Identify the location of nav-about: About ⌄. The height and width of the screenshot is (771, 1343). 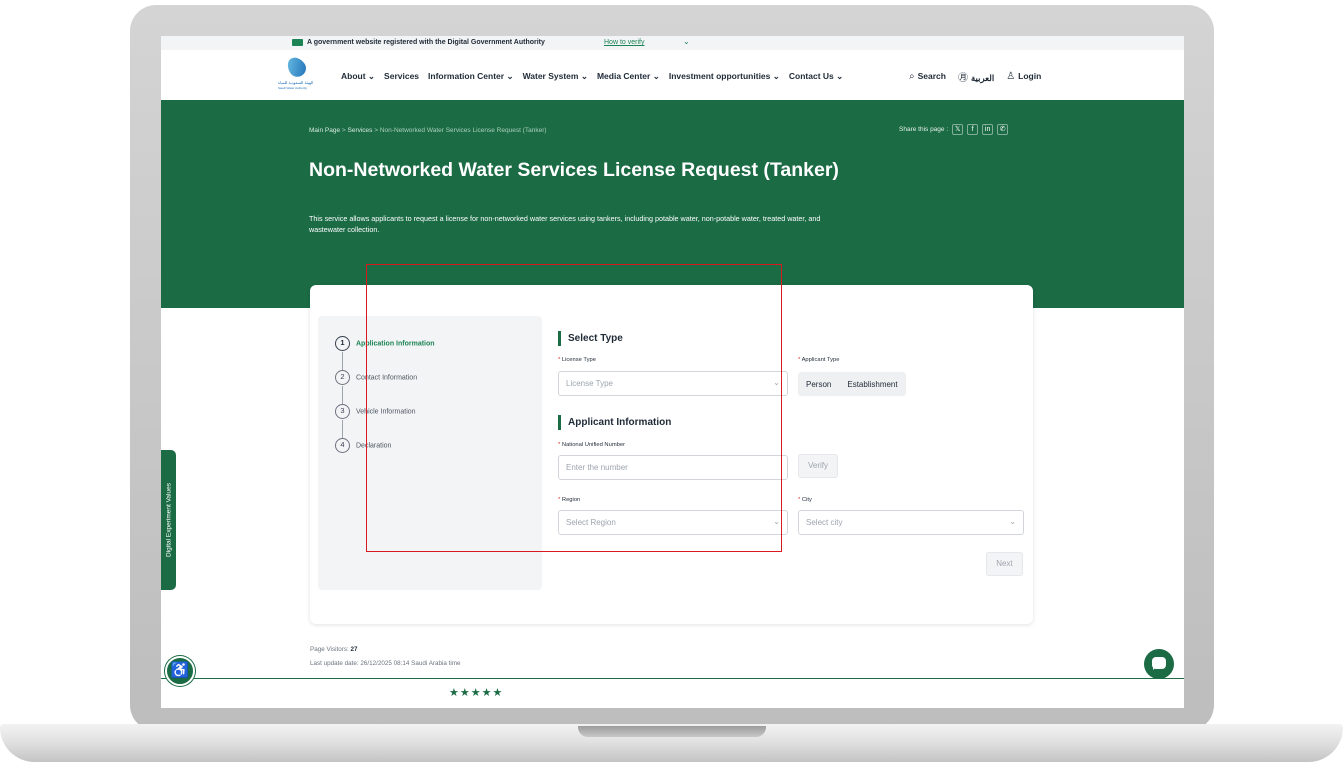
(358, 76).